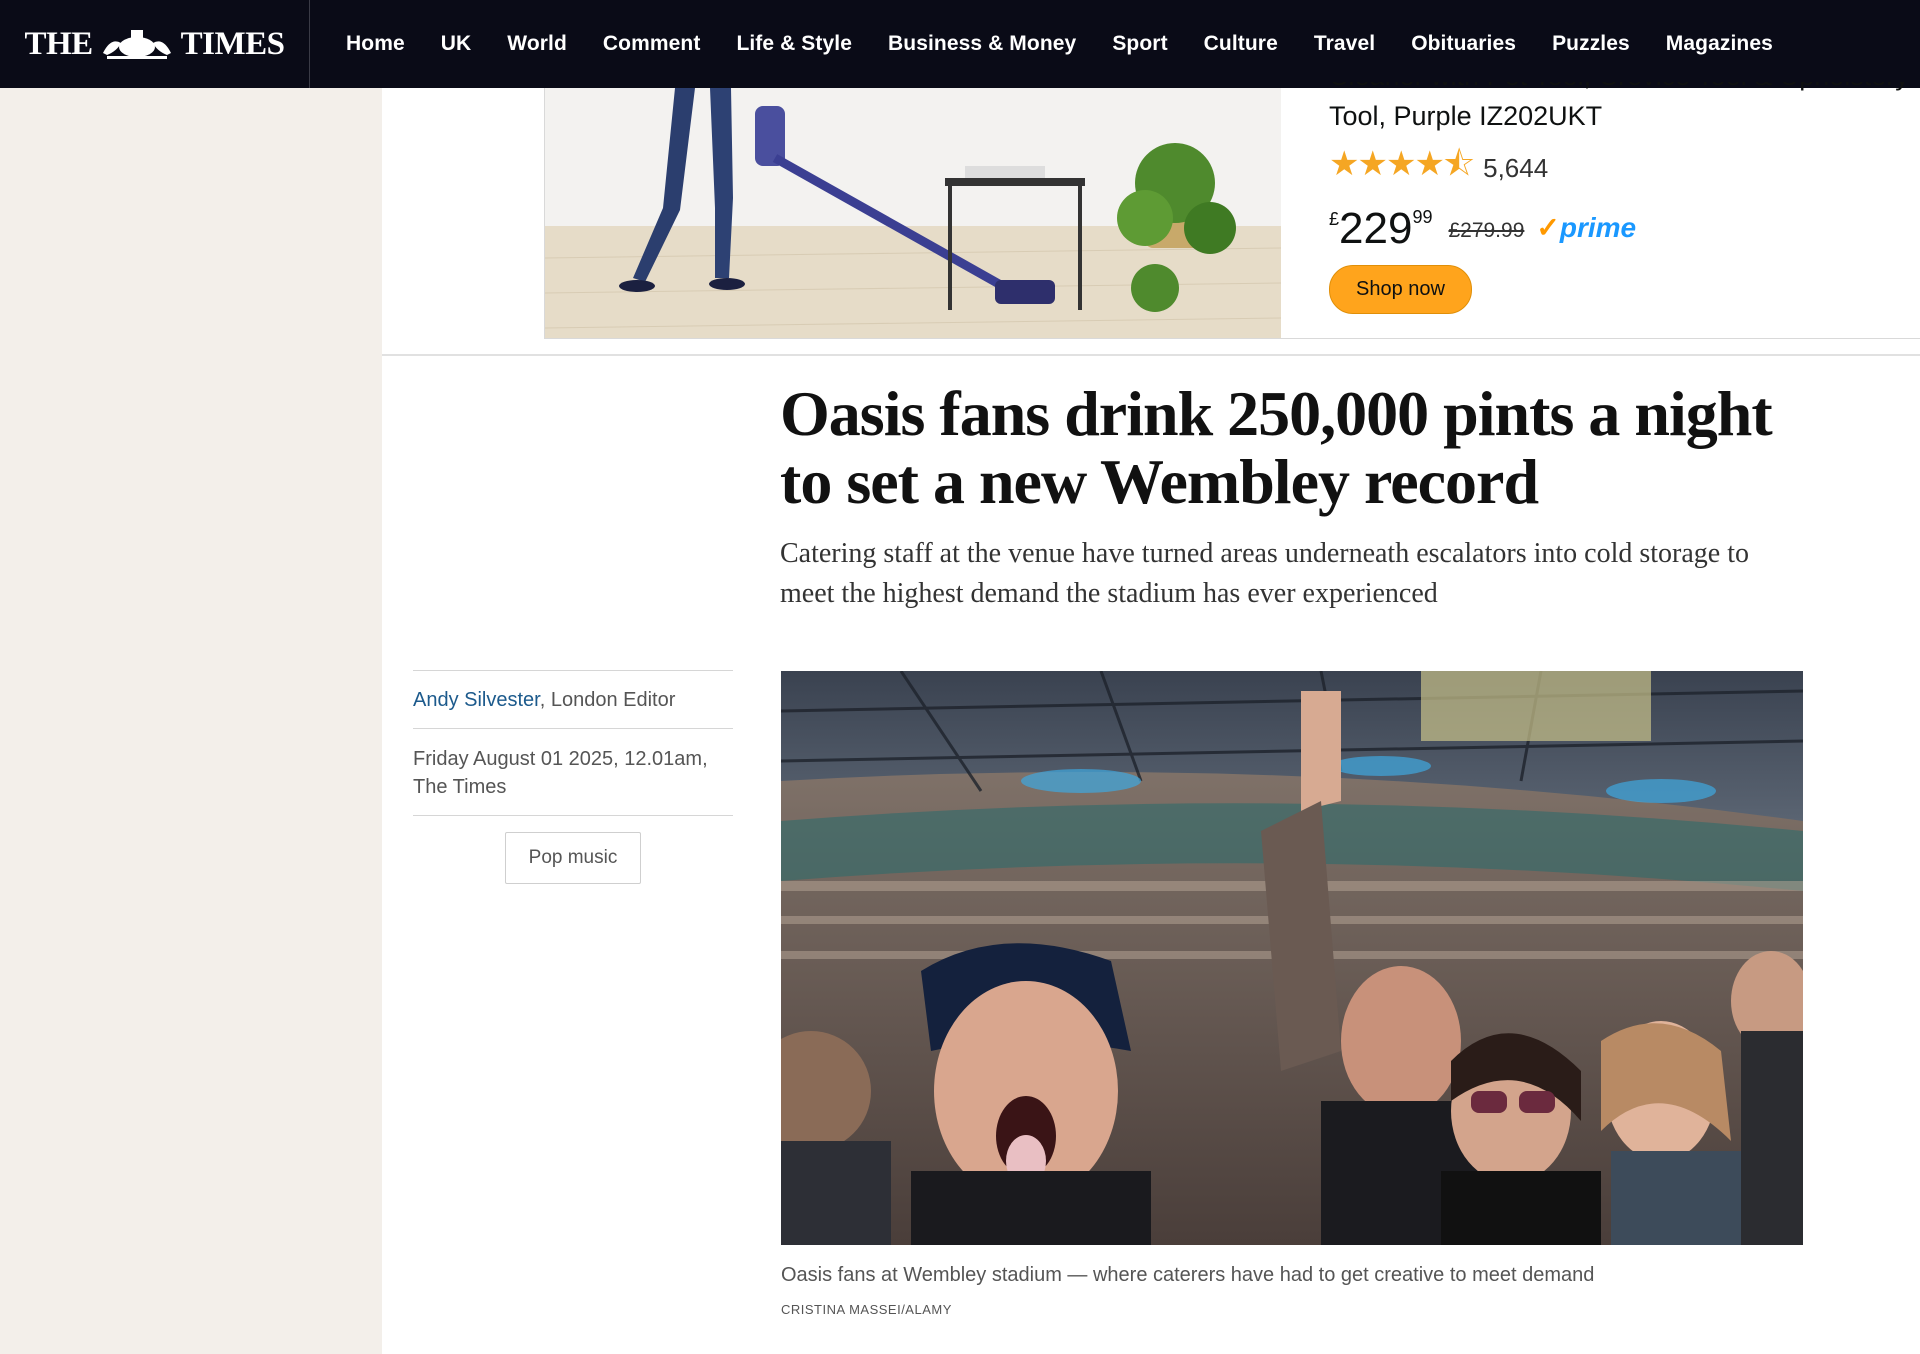 This screenshot has height=1354, width=1920. Describe the element at coordinates (652, 44) in the screenshot. I see `nav-comment: Comment` at that location.